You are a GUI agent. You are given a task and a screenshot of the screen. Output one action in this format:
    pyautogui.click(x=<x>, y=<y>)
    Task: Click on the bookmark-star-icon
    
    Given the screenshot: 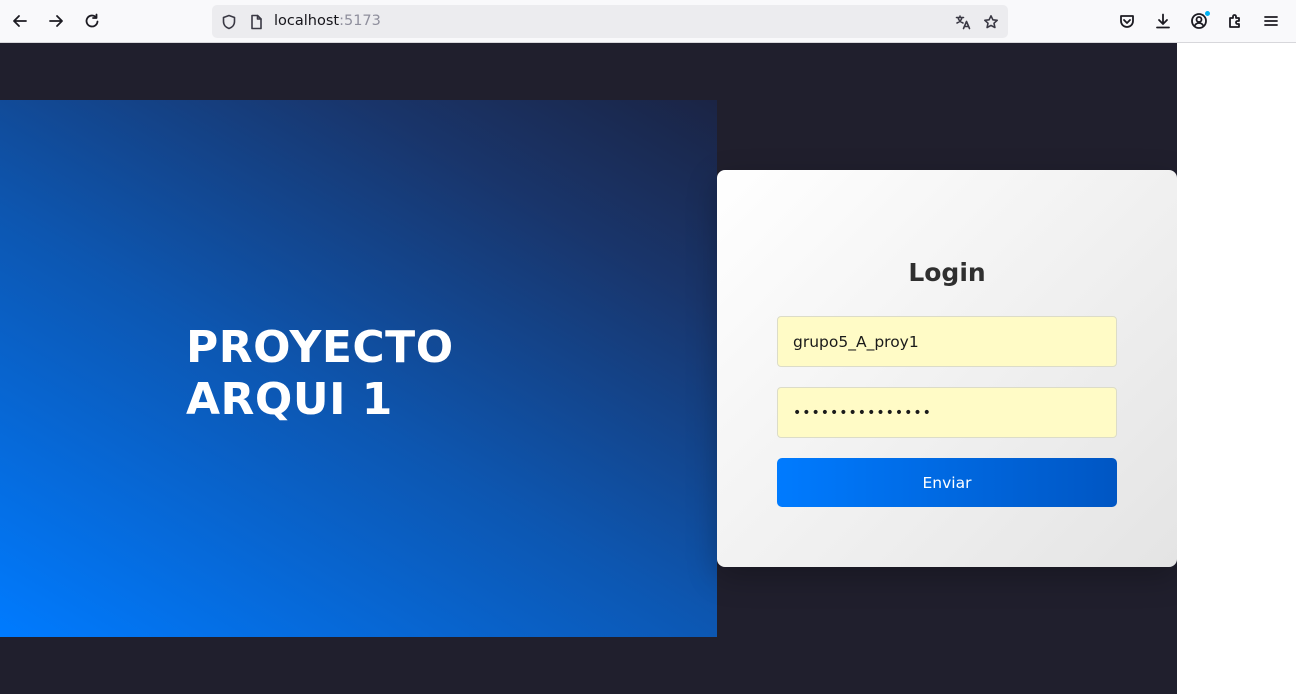 What is the action you would take?
    pyautogui.click(x=991, y=22)
    